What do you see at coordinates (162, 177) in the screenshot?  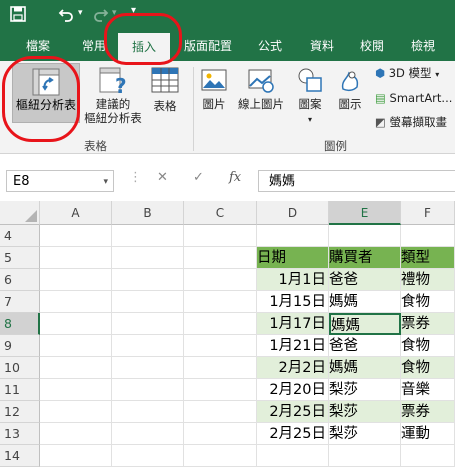 I see `cancel-entry-icon: ✕` at bounding box center [162, 177].